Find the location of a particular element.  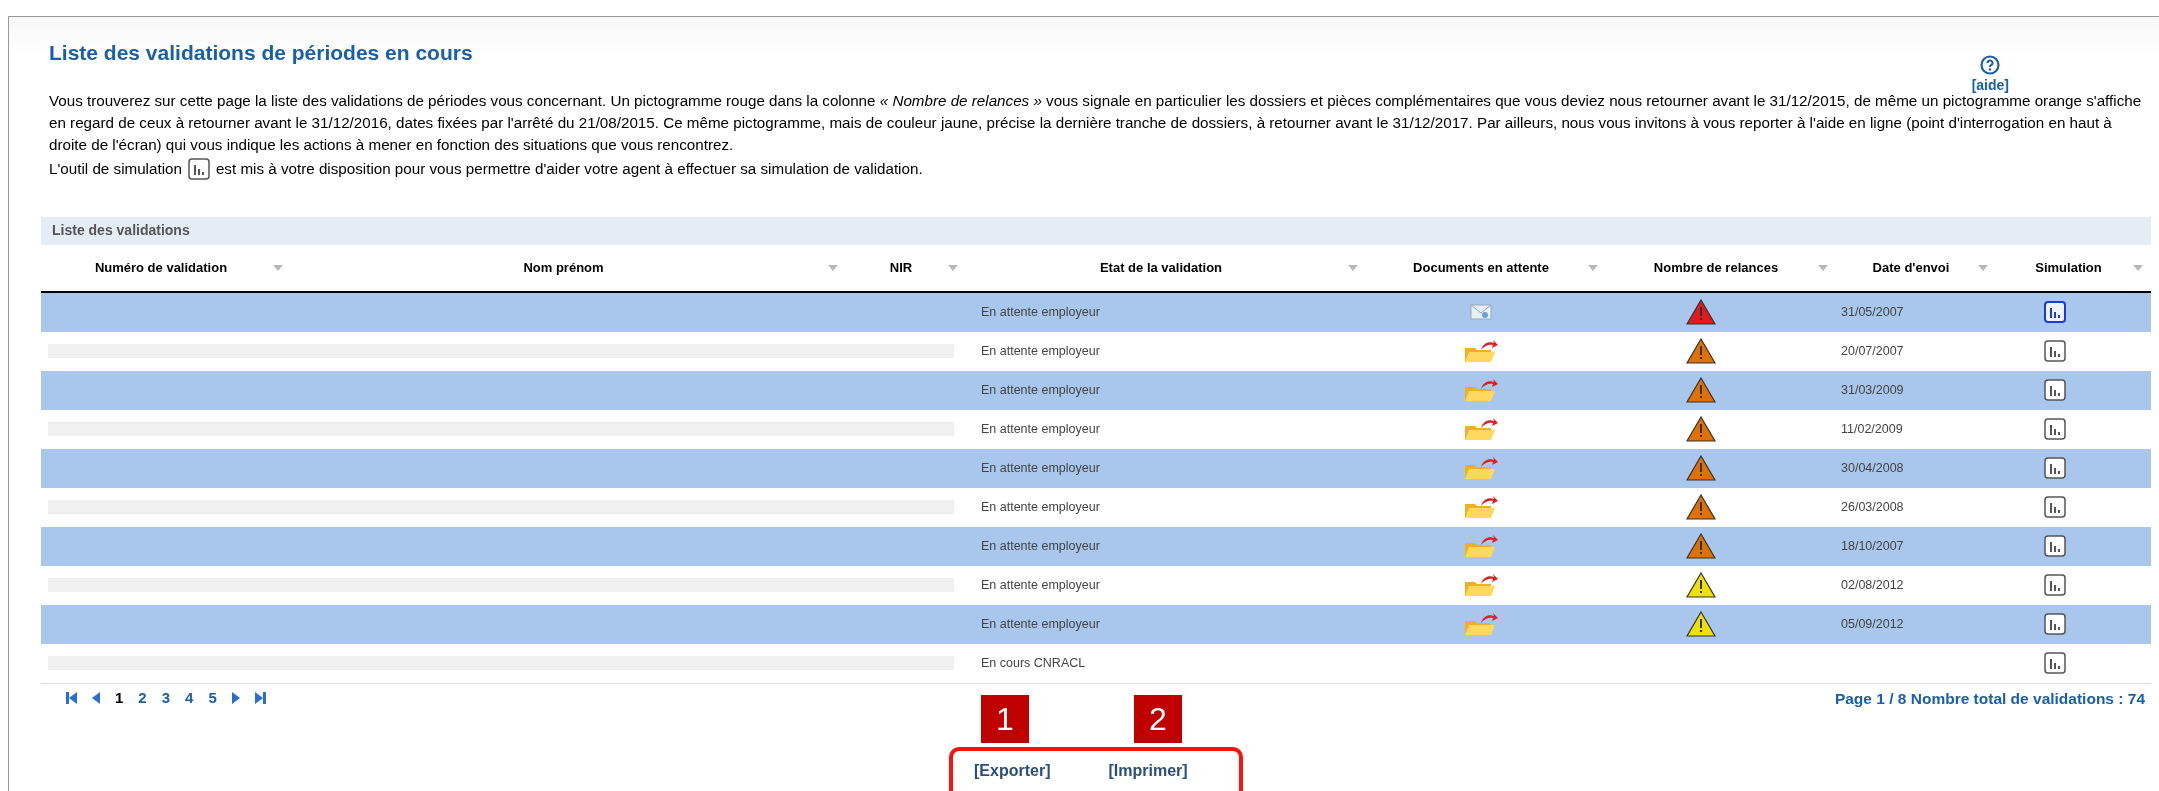

action-link: [Exporter] is located at coordinates (1012, 771).